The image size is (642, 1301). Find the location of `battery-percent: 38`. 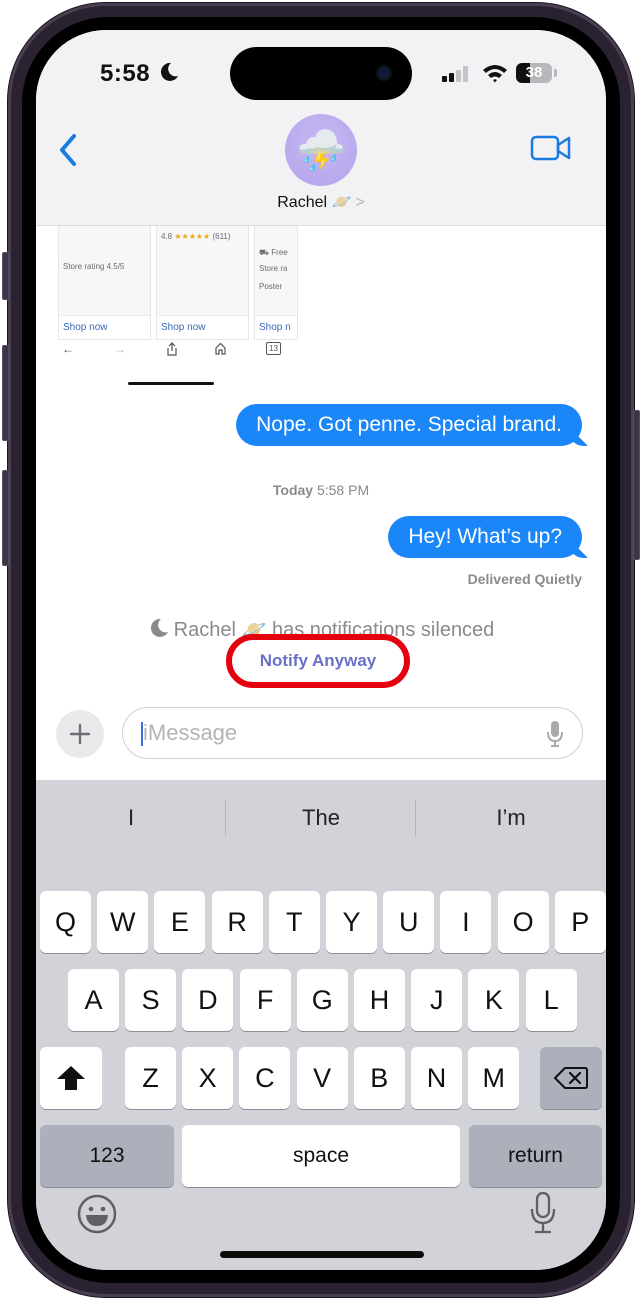

battery-percent: 38 is located at coordinates (534, 72).